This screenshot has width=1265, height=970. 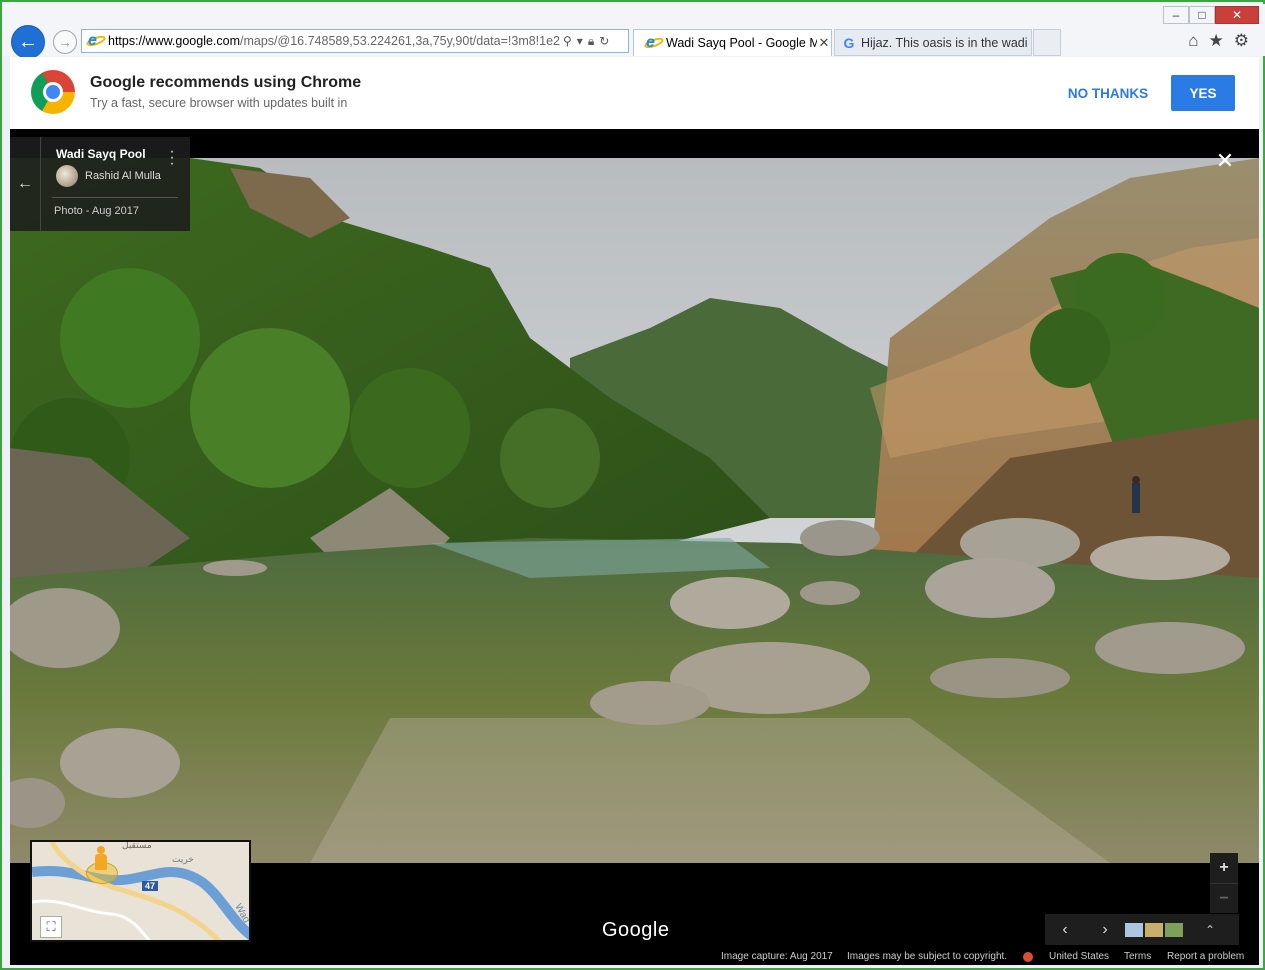 I want to click on pegman-icon, so click(x=101, y=859).